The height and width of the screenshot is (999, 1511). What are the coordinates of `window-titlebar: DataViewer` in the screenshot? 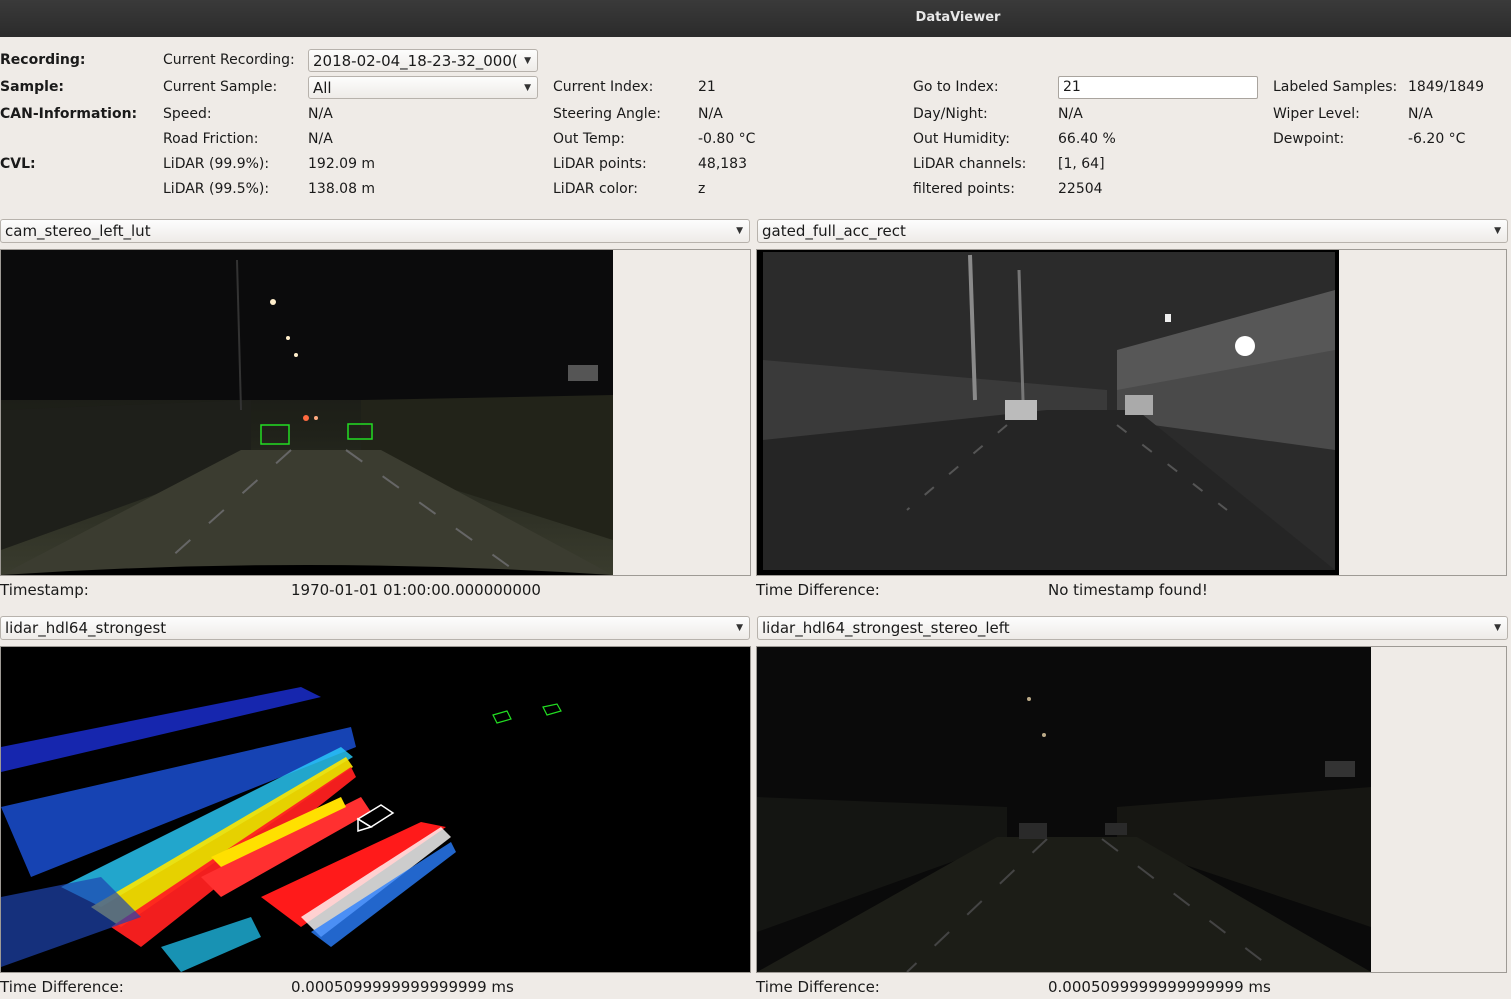 It's located at (755, 18).